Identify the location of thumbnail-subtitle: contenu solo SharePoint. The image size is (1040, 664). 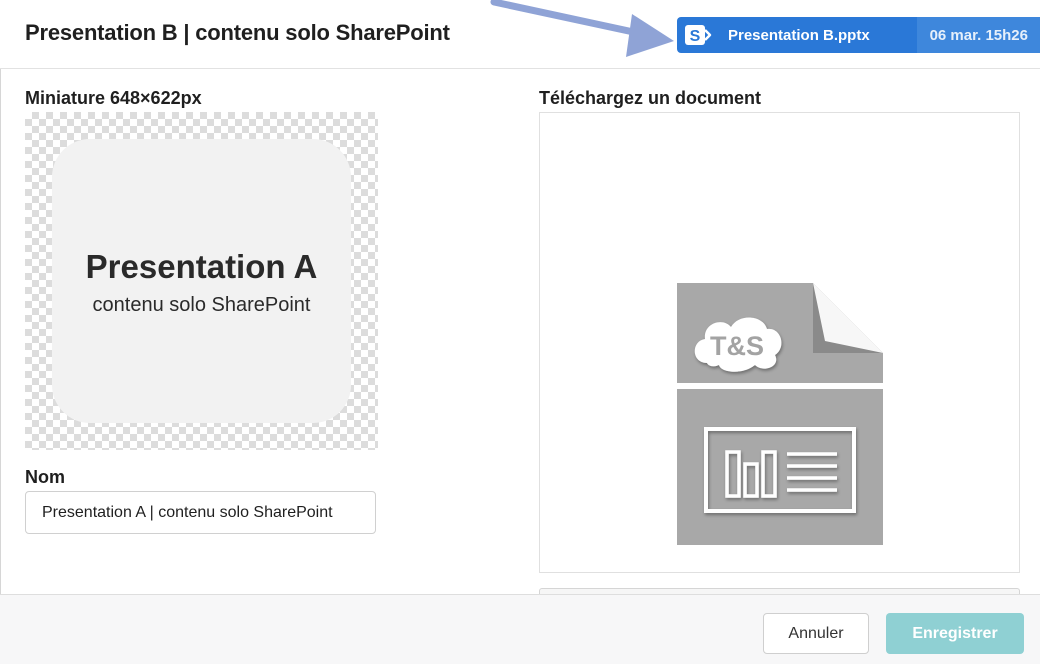
(201, 305).